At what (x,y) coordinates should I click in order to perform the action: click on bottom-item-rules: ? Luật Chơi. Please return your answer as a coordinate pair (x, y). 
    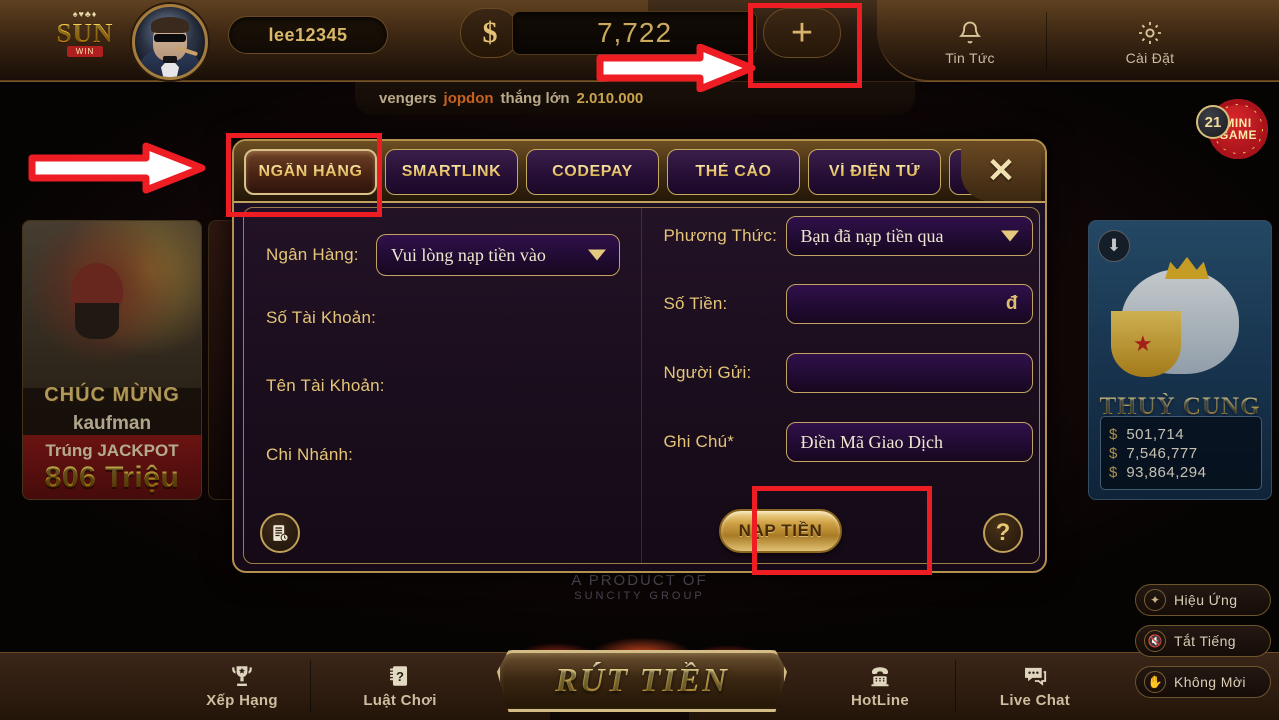
    Looking at the image, I should click on (400, 686).